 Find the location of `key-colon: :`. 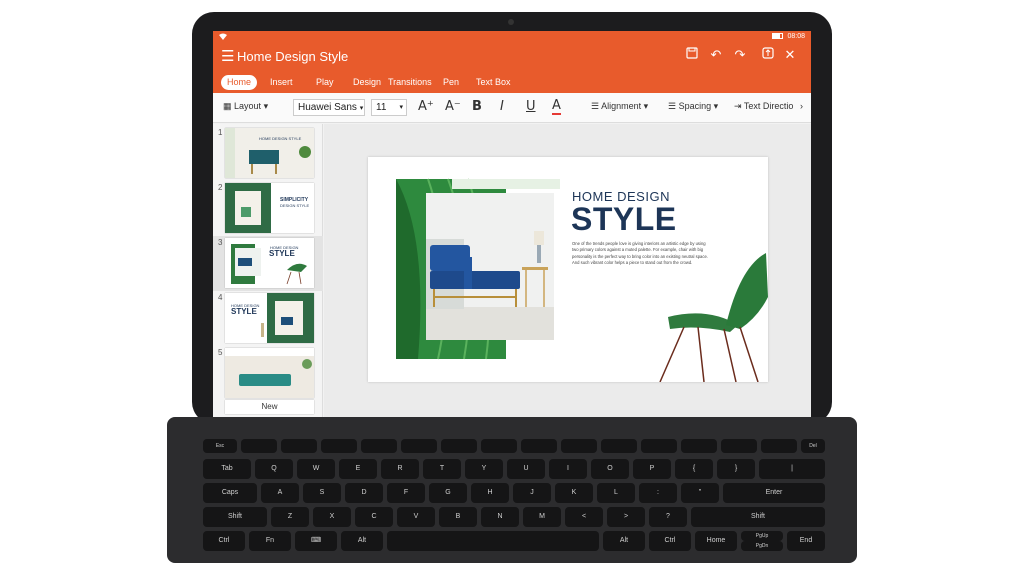

key-colon: : is located at coordinates (658, 493).